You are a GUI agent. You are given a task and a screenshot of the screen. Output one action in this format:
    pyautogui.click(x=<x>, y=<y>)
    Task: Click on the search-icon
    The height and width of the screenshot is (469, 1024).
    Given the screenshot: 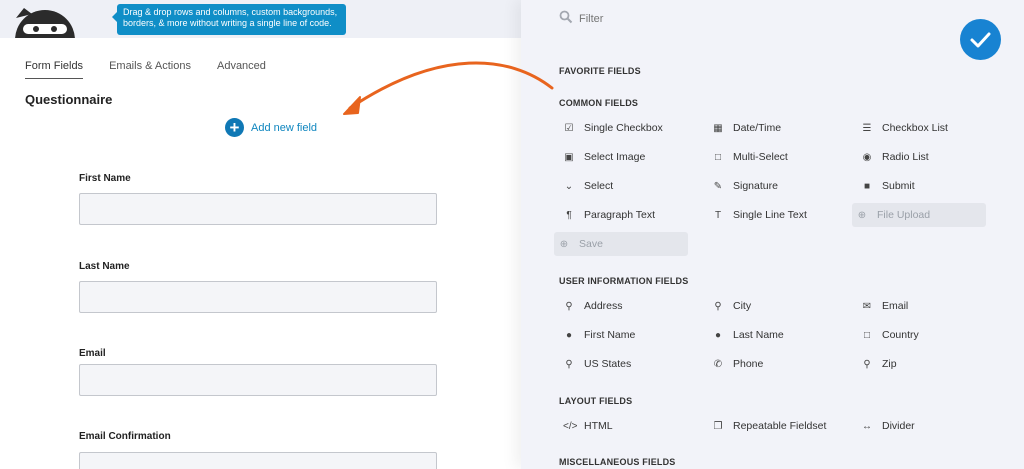 What is the action you would take?
    pyautogui.click(x=566, y=16)
    